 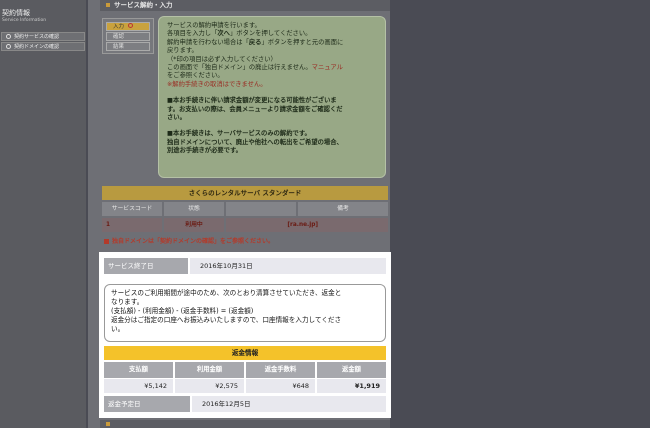 I want to click on end-date-row: サービス終了日 2016年10月31日, so click(x=245, y=266).